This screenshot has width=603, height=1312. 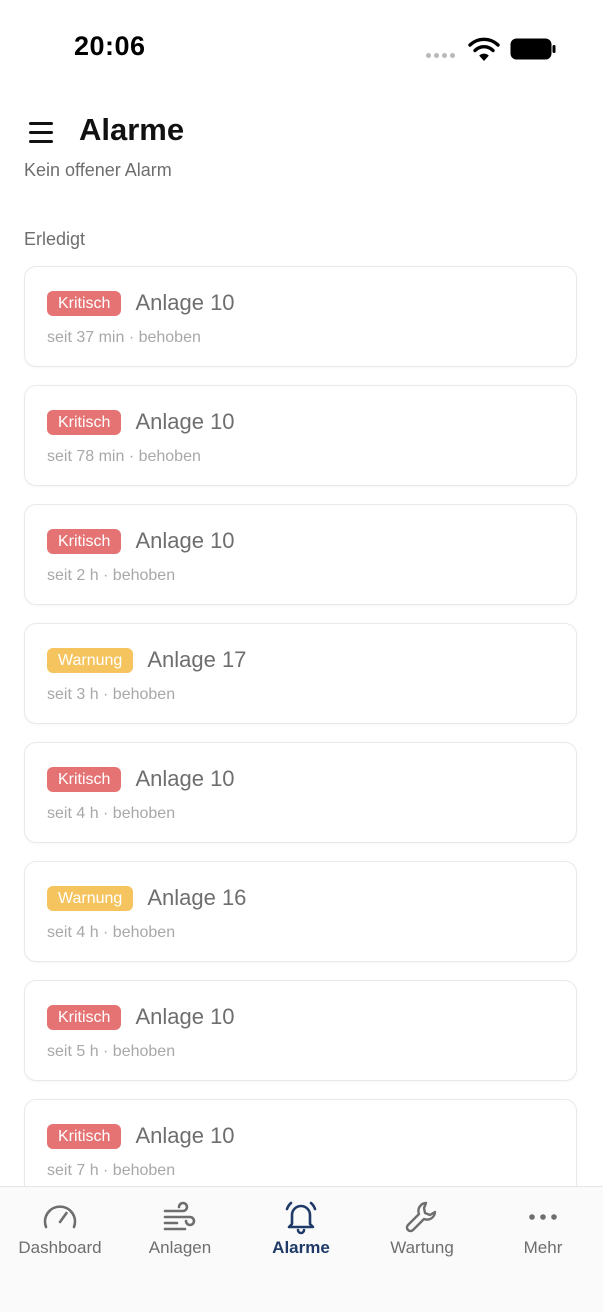 I want to click on wifi-icon, so click(x=484, y=49).